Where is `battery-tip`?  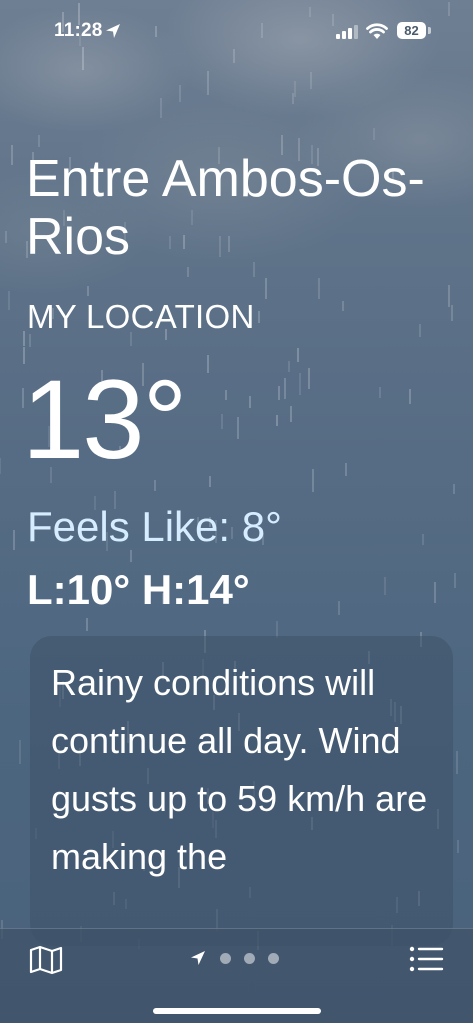 battery-tip is located at coordinates (429, 30).